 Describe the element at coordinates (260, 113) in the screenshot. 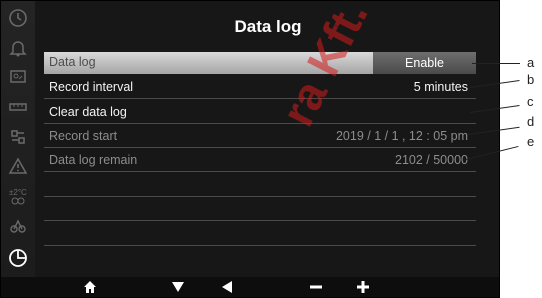

I see `clear-data-log-row: Clear data log` at that location.